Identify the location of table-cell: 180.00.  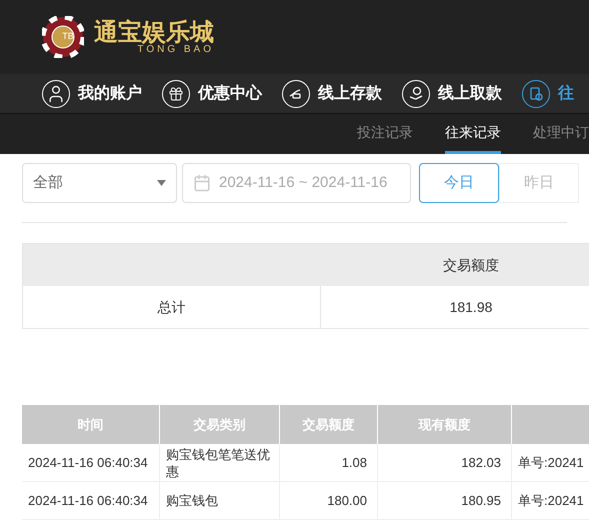
(347, 500).